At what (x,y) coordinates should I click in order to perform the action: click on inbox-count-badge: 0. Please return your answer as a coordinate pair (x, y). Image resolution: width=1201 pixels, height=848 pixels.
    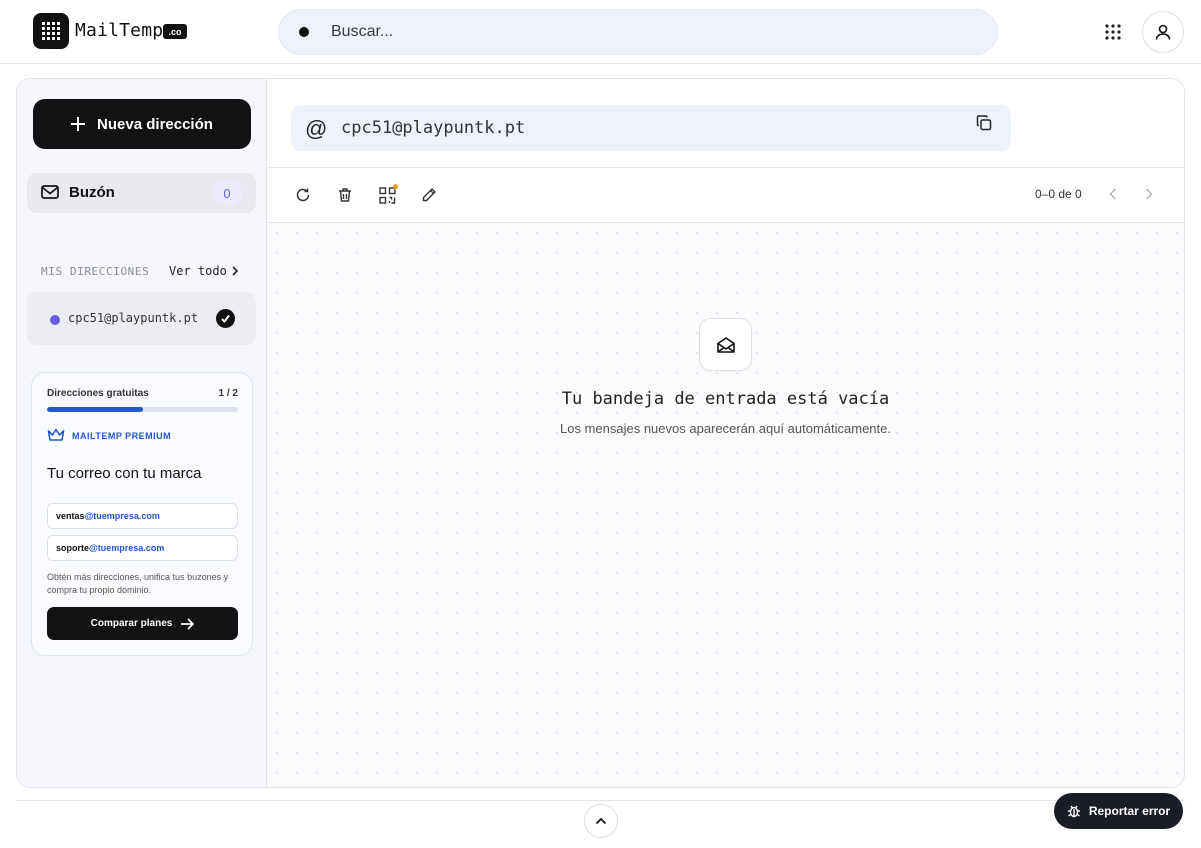
    Looking at the image, I should click on (227, 193).